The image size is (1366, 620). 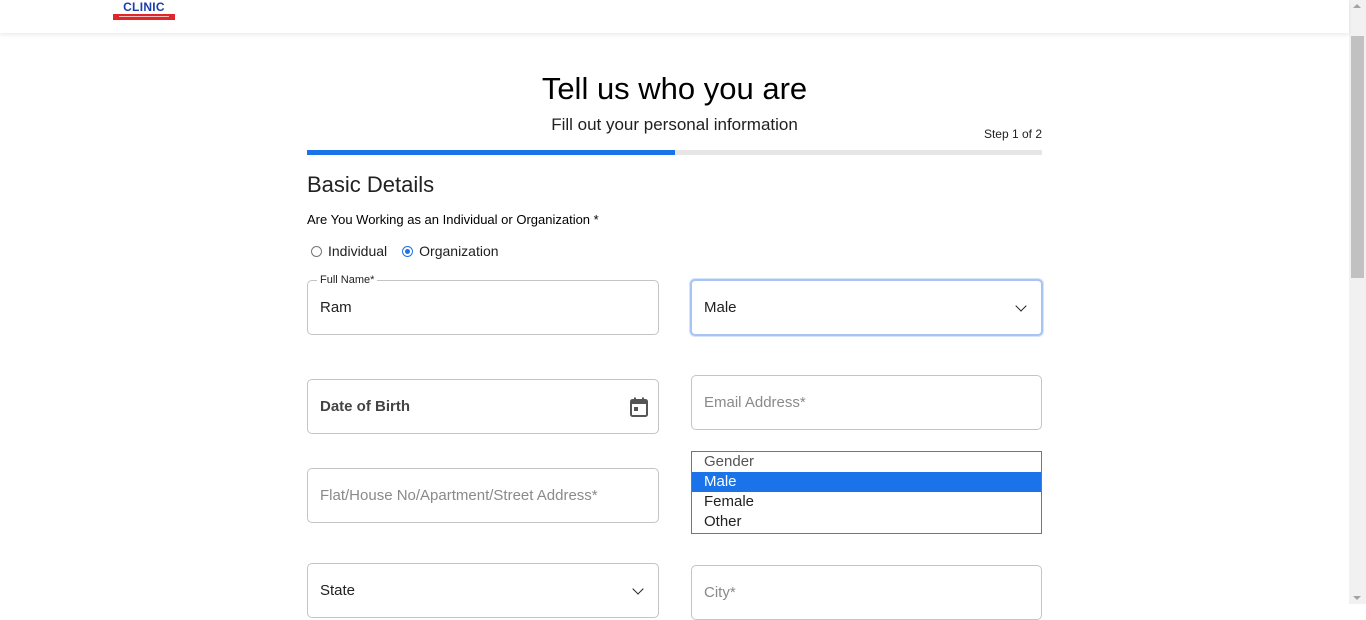 I want to click on clinic-logo: CLINIC, so click(x=144, y=10).